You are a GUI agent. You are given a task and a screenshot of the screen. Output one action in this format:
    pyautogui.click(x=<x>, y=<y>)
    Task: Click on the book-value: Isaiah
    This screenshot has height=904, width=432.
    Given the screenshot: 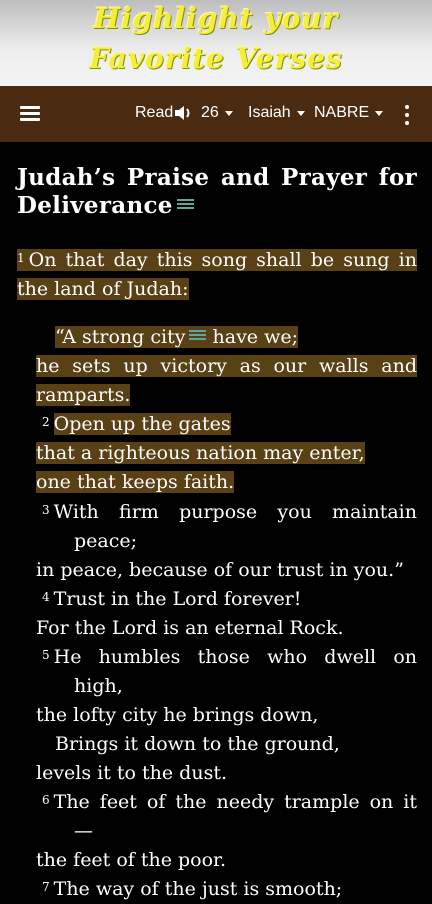 What is the action you would take?
    pyautogui.click(x=269, y=112)
    